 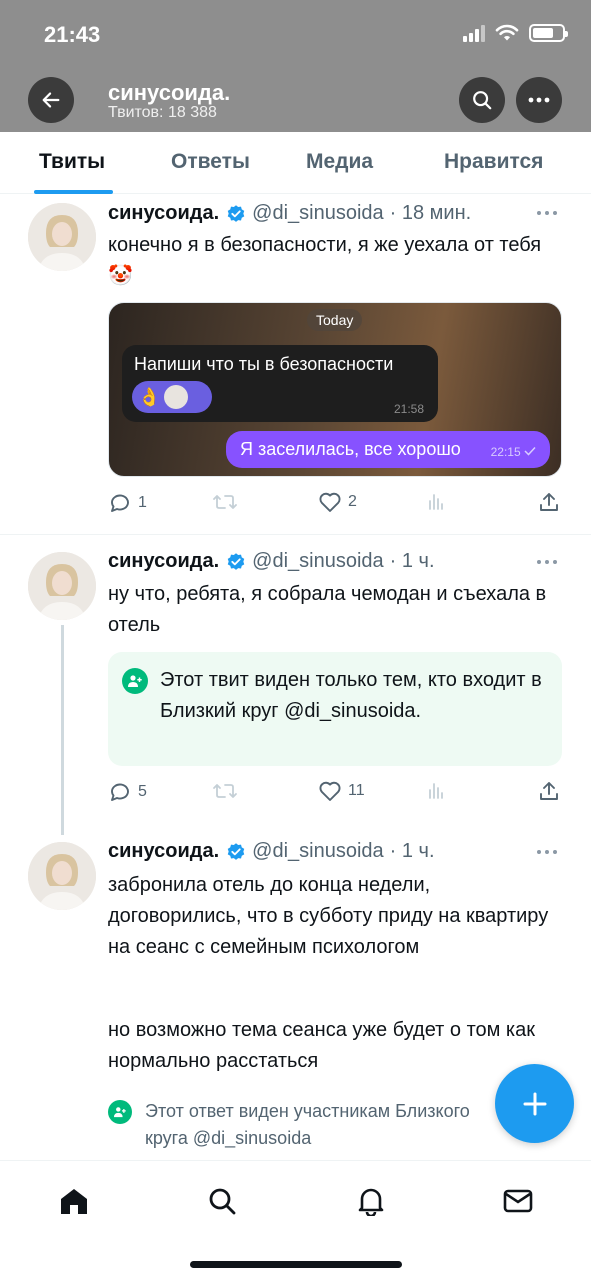 I want to click on search-button, so click(x=482, y=100).